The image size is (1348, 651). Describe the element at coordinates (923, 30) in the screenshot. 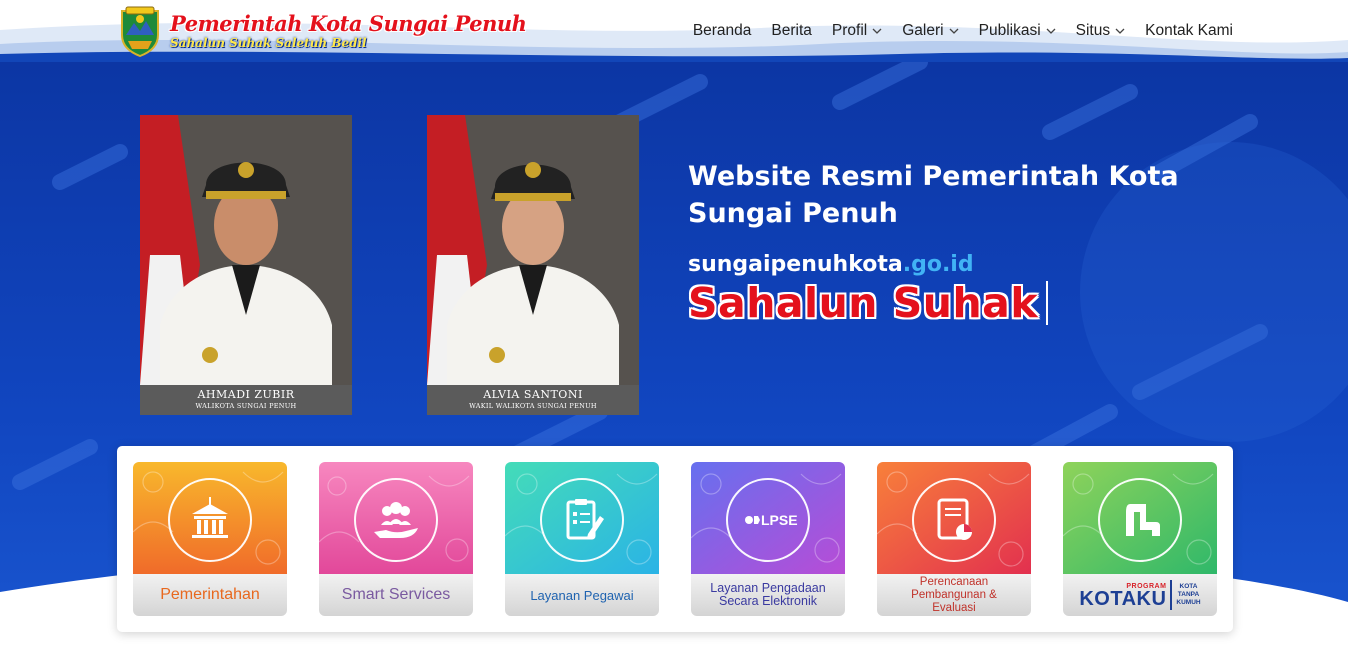

I see `nav-label: Galeri` at that location.